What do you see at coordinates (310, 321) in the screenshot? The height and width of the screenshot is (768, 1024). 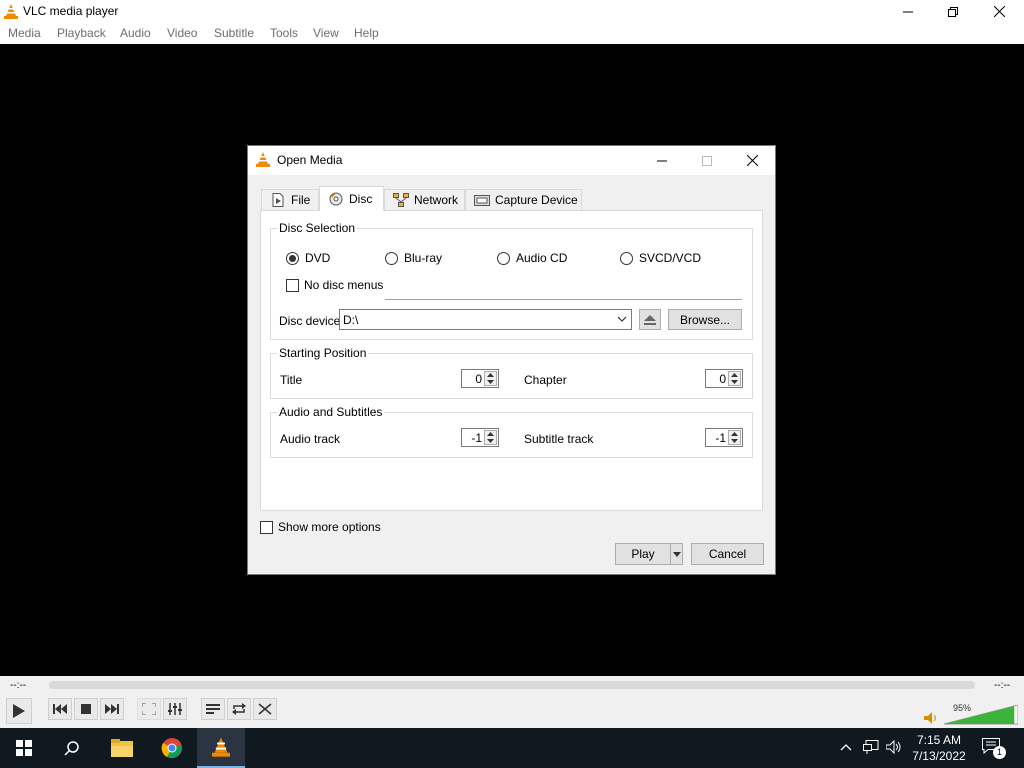 I see `disc-device-label: Disc device` at bounding box center [310, 321].